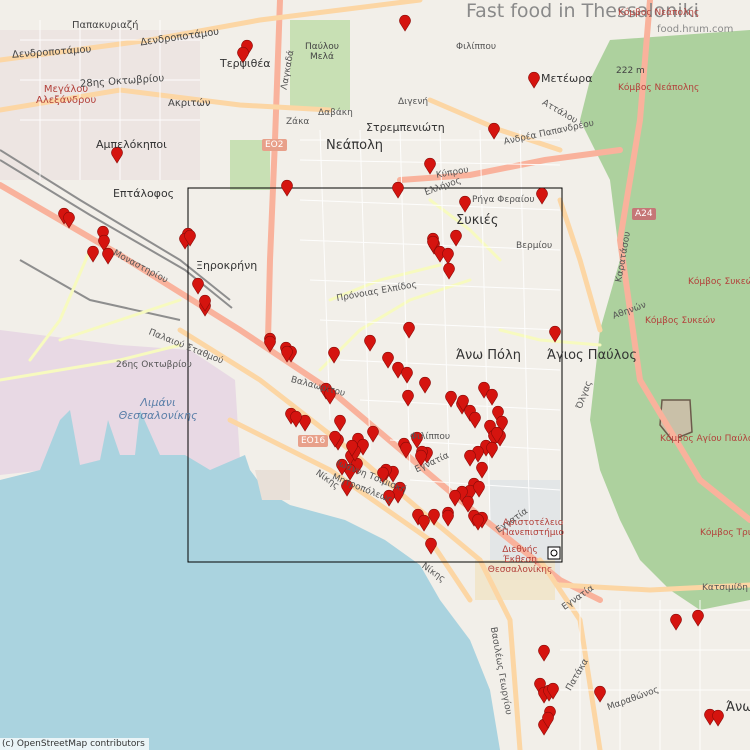 The image size is (750, 750). I want to click on label-ano-toumpa: Άνω Τ, so click(738, 707).